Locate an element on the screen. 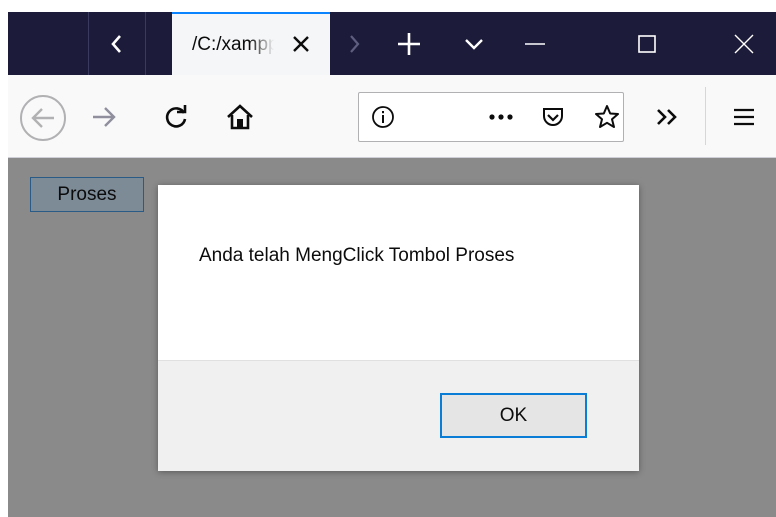 The image size is (776, 517). minimize-icon is located at coordinates (535, 43).